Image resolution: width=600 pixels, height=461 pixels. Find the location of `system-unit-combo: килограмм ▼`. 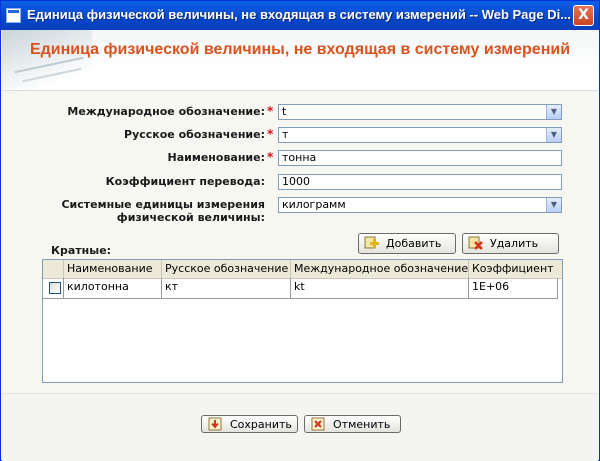

system-unit-combo: килограмм ▼ is located at coordinates (420, 205).